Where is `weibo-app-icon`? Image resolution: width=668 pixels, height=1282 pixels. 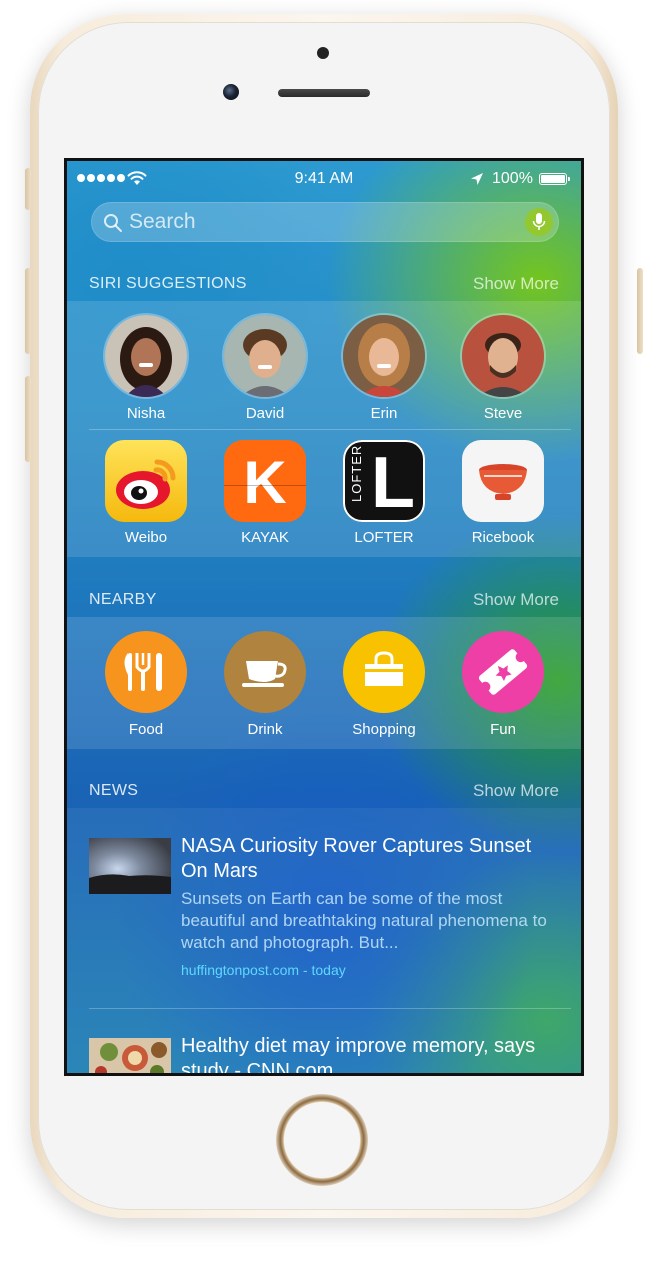
weibo-app-icon is located at coordinates (146, 481).